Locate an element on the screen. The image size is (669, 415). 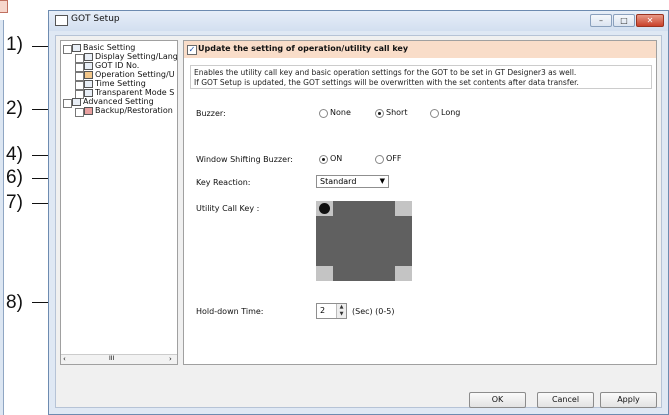
callout-7: 7) is located at coordinates (14, 202).